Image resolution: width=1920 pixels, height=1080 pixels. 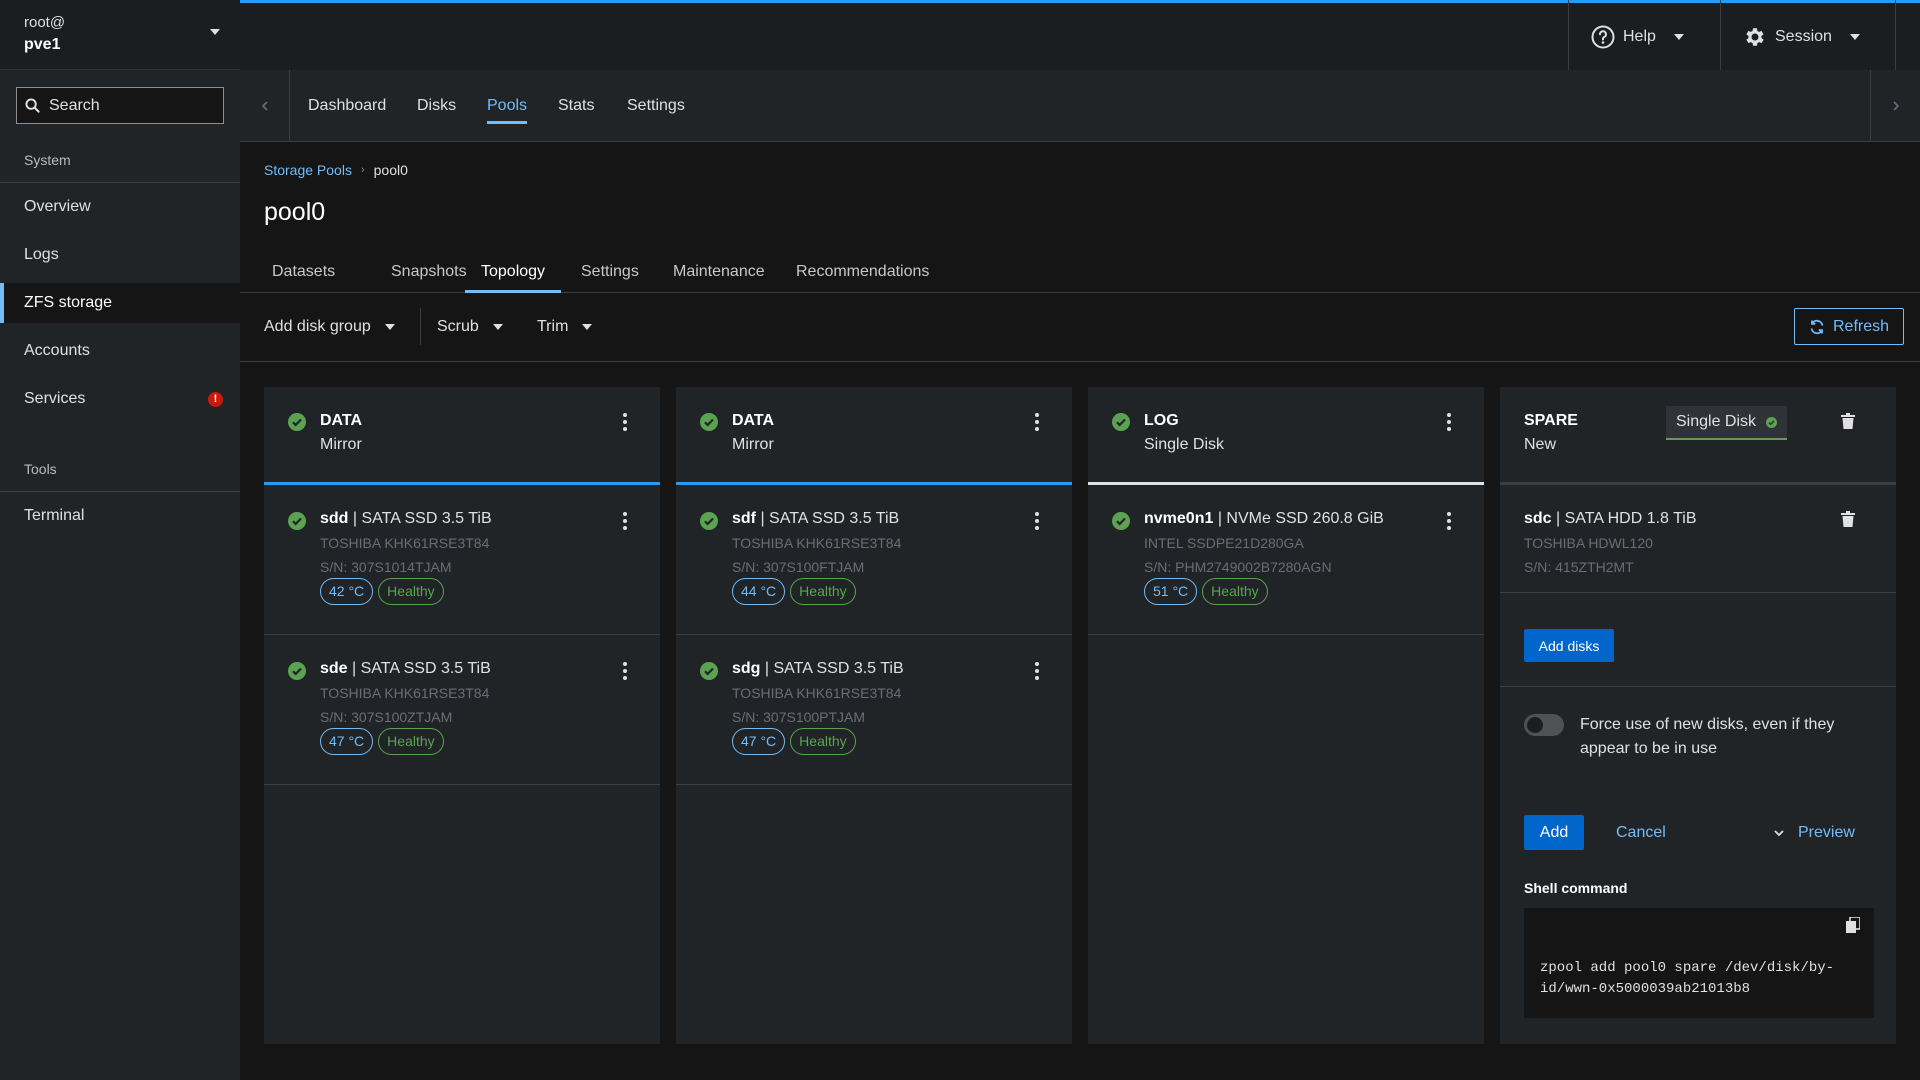 I want to click on shell-command-label: Shell command, so click(x=1576, y=888).